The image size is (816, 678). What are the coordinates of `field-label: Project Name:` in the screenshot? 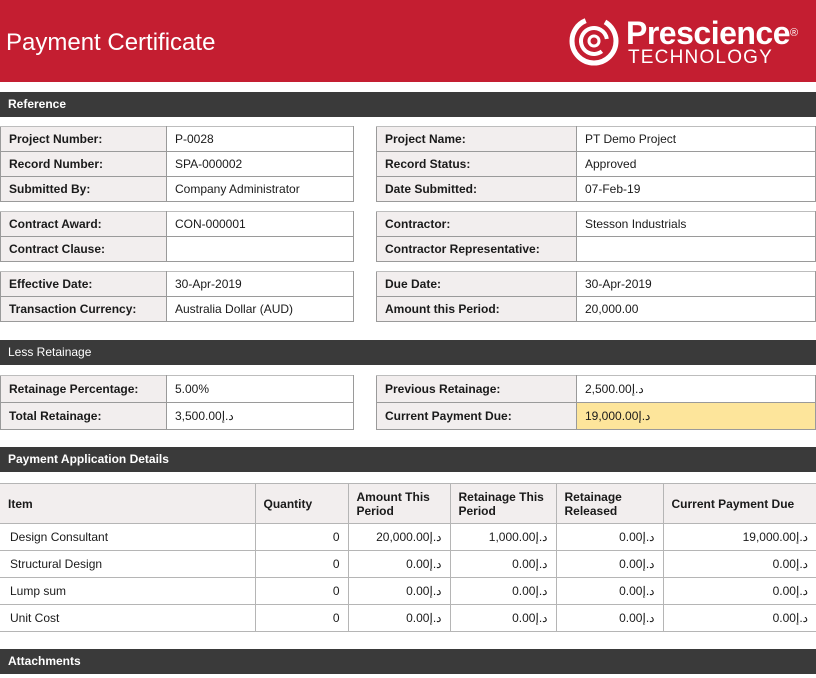 It's located at (476, 139).